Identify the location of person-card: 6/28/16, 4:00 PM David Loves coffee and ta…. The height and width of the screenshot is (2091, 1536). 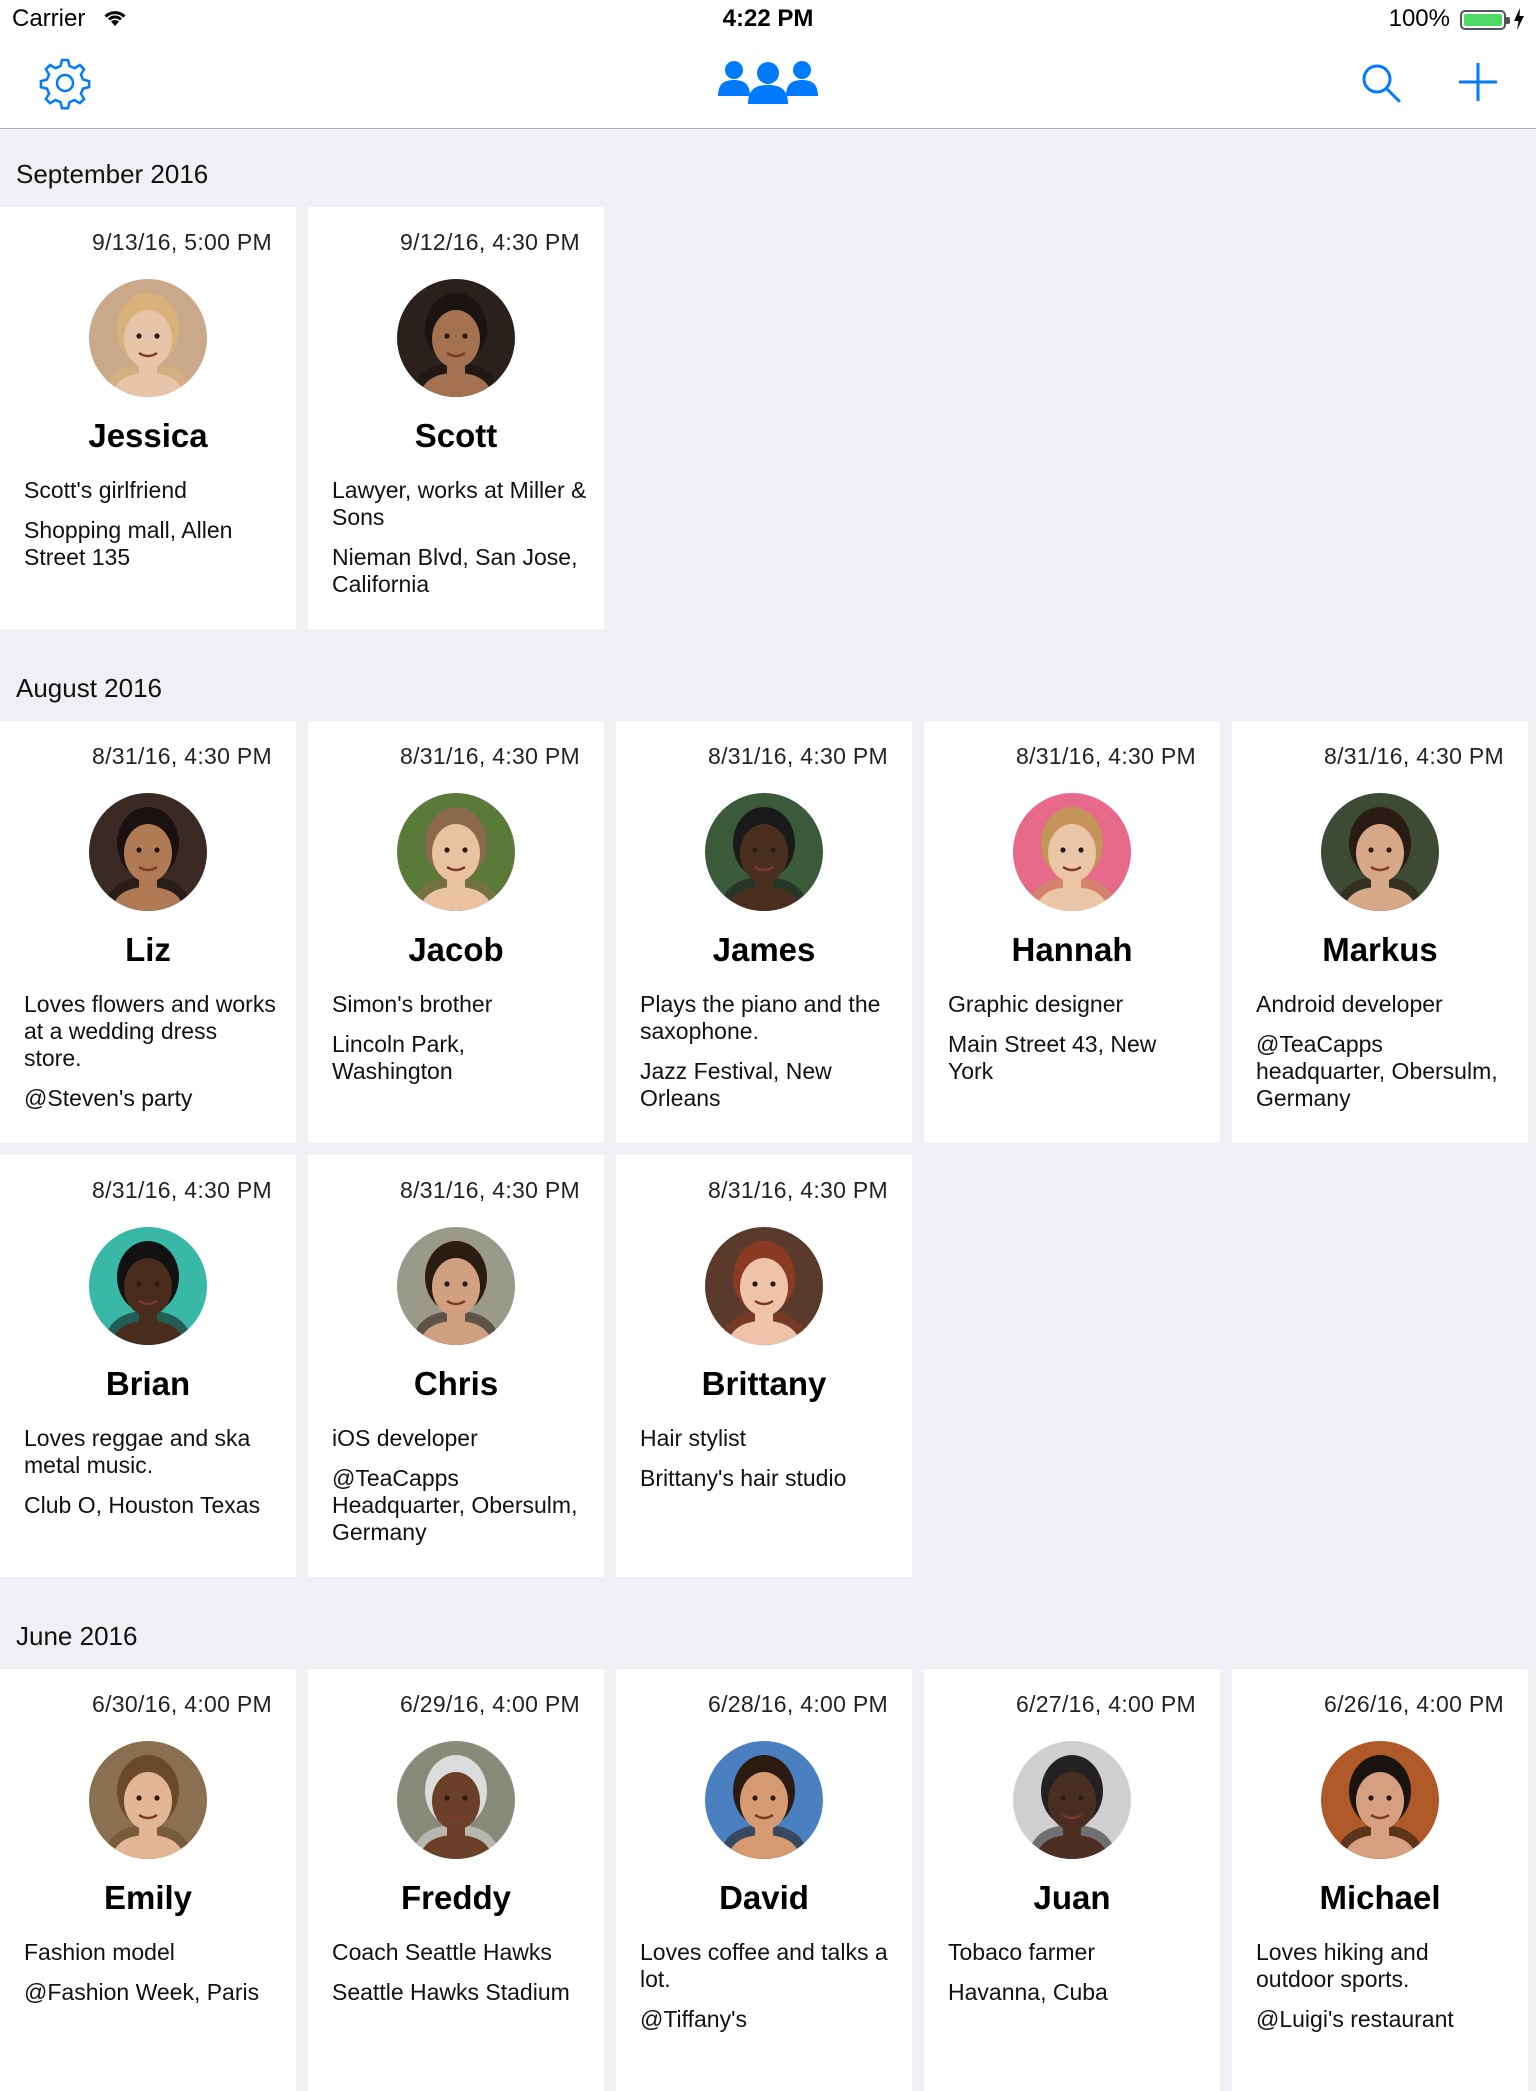
(764, 1880).